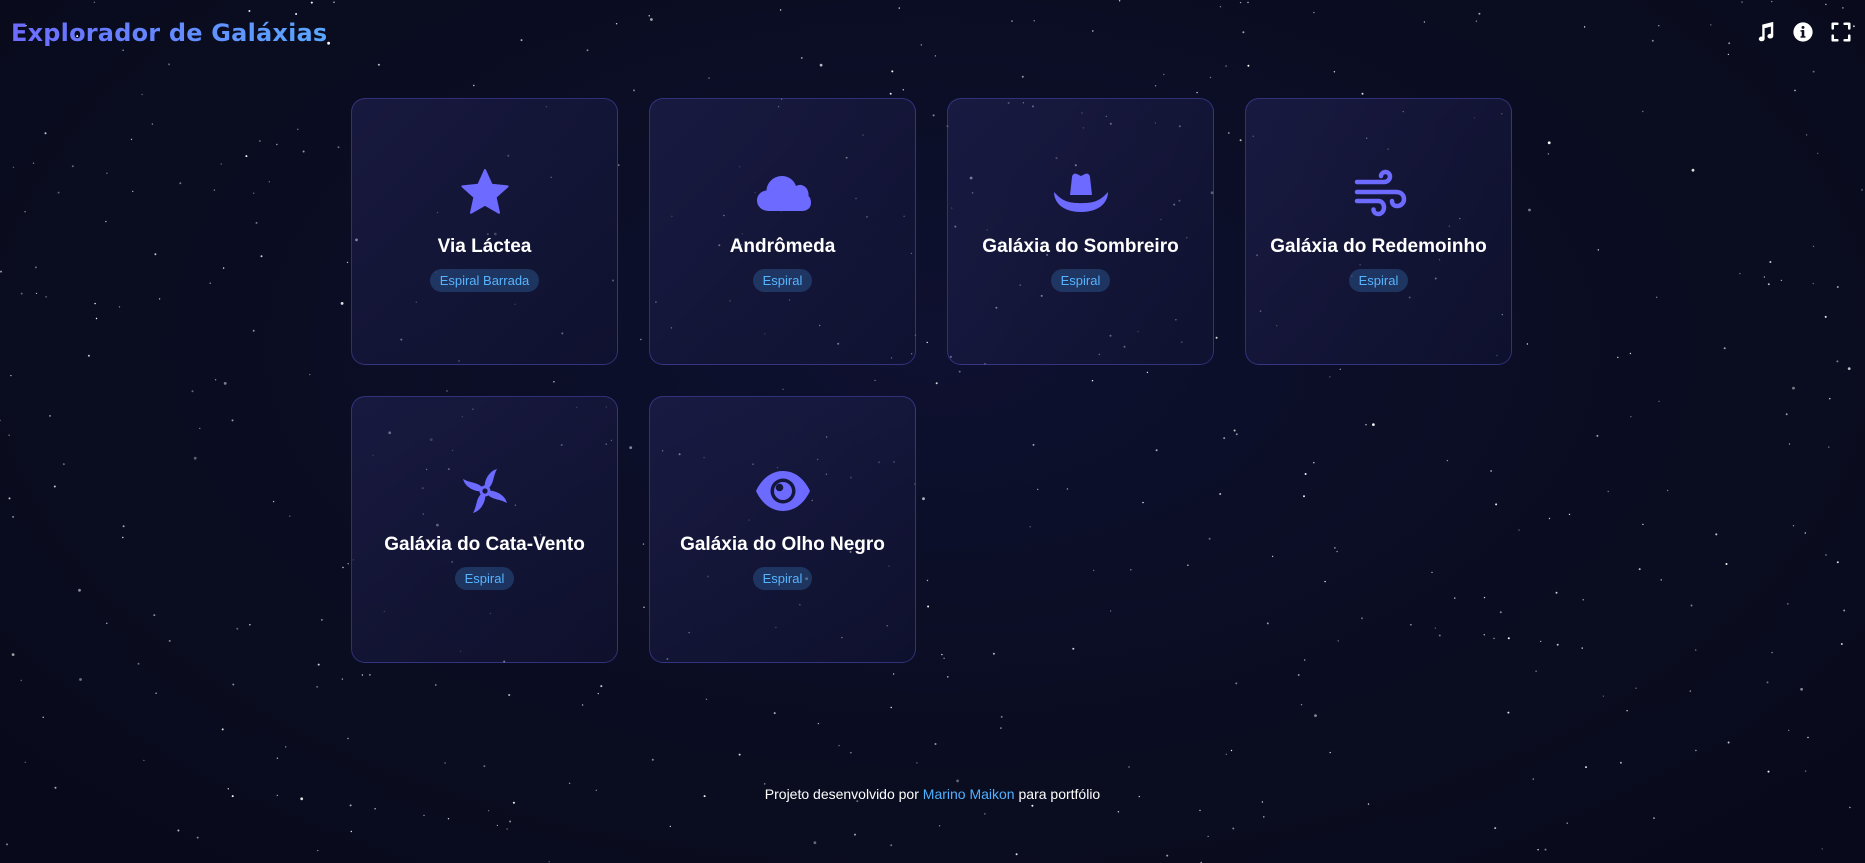 This screenshot has width=1865, height=863. Describe the element at coordinates (1081, 193) in the screenshot. I see `hat-cowboy-icon` at that location.